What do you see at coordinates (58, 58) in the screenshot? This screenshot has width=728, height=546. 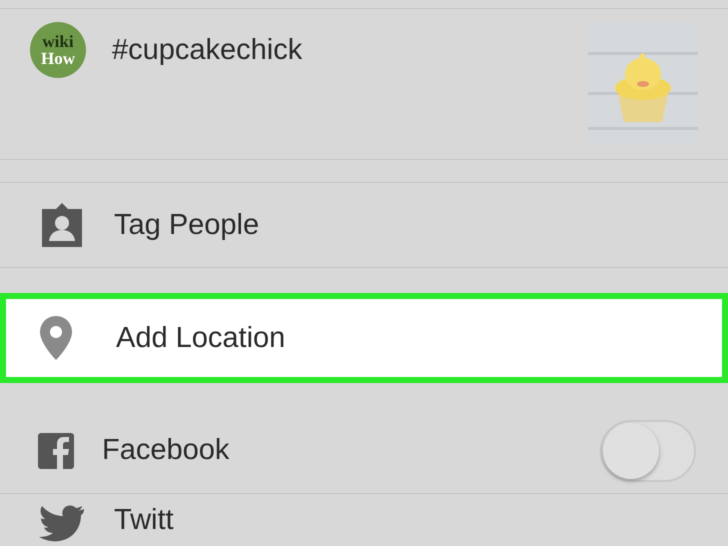 I see `avatar-text: How` at bounding box center [58, 58].